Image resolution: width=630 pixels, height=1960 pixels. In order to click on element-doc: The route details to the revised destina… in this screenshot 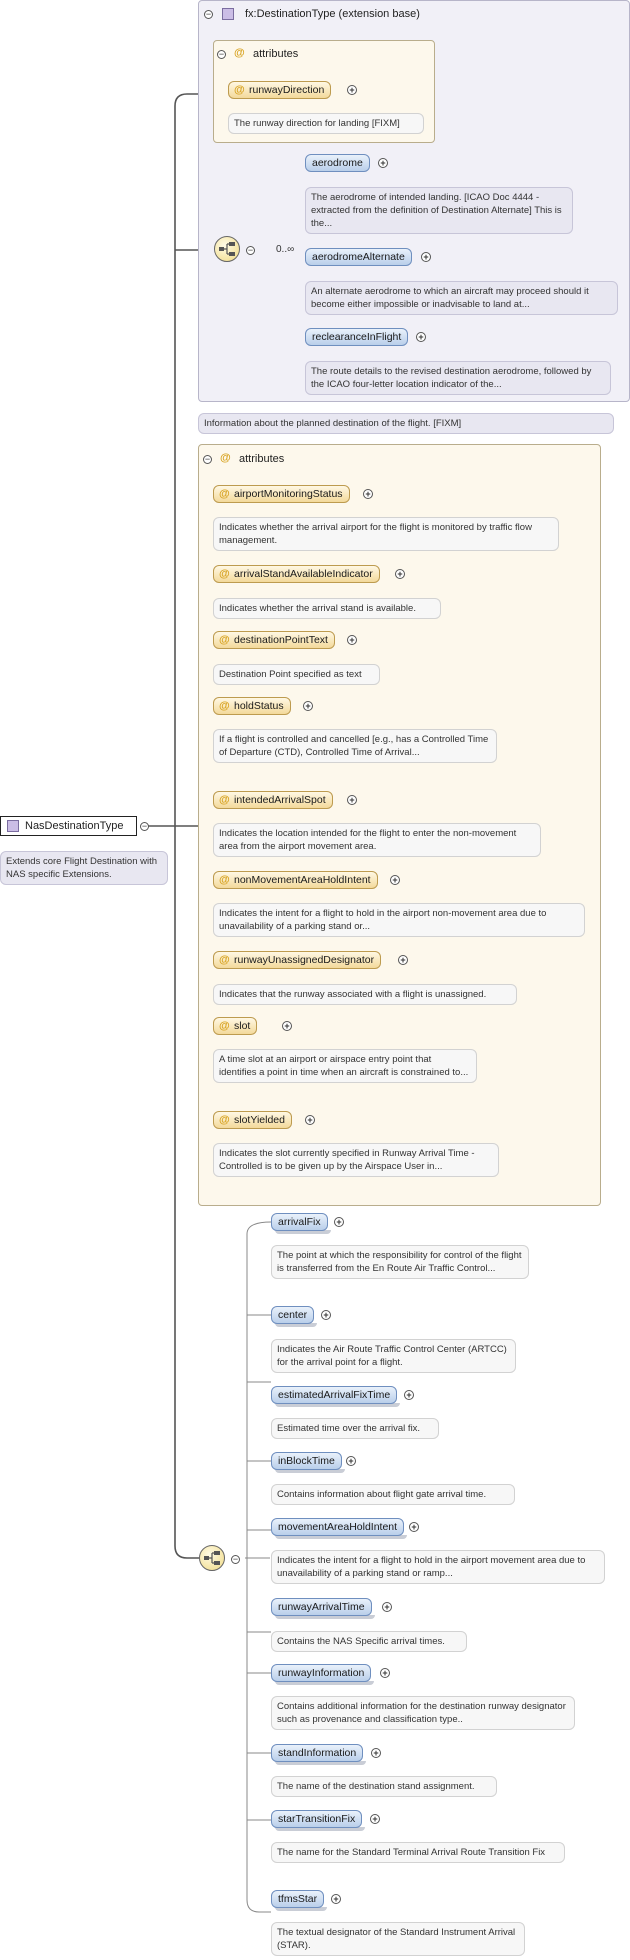, I will do `click(458, 378)`.